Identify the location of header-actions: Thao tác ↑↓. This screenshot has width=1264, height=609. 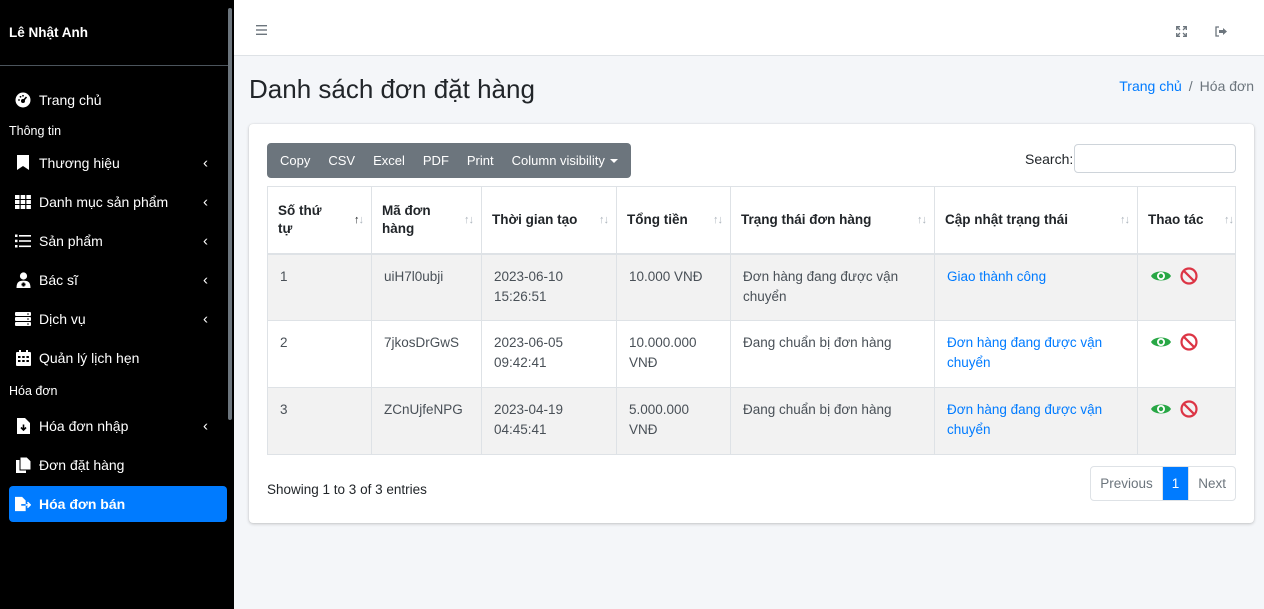
(1186, 220).